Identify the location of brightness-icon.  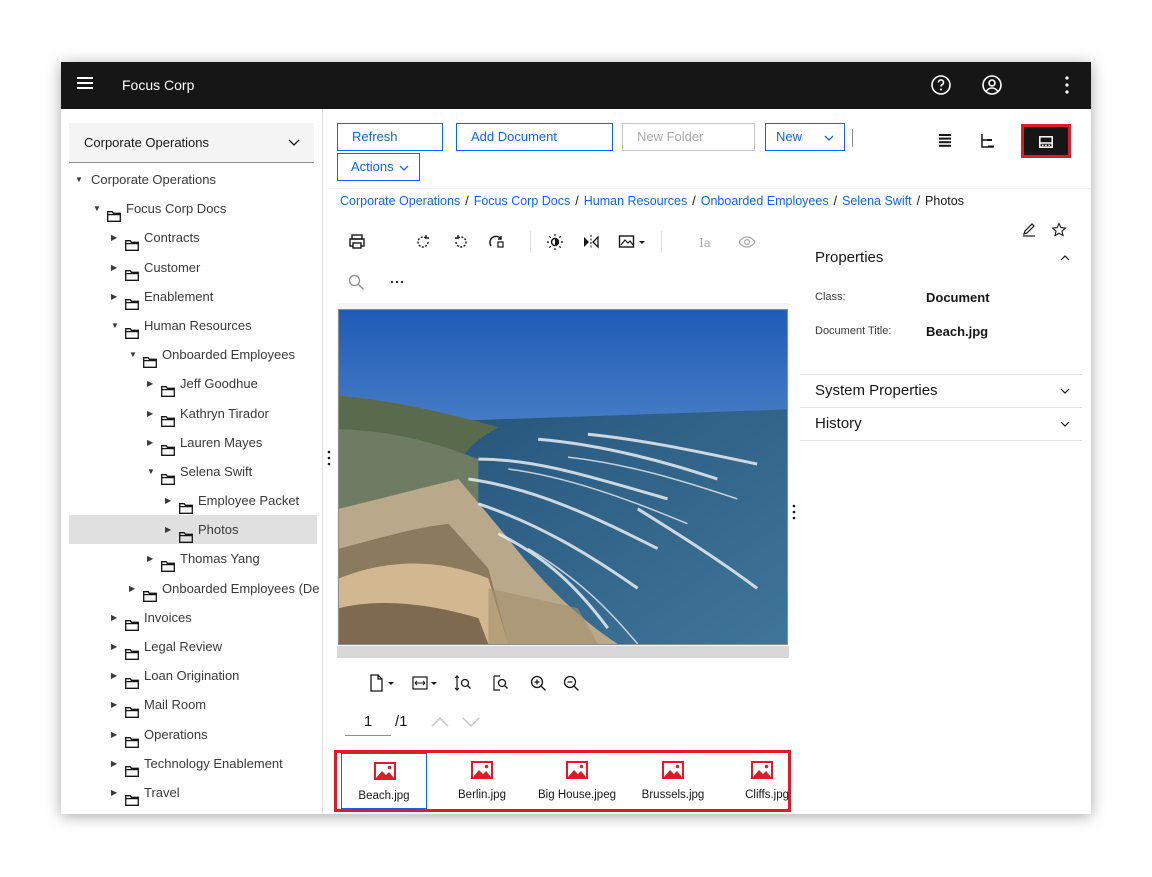
(555, 242).